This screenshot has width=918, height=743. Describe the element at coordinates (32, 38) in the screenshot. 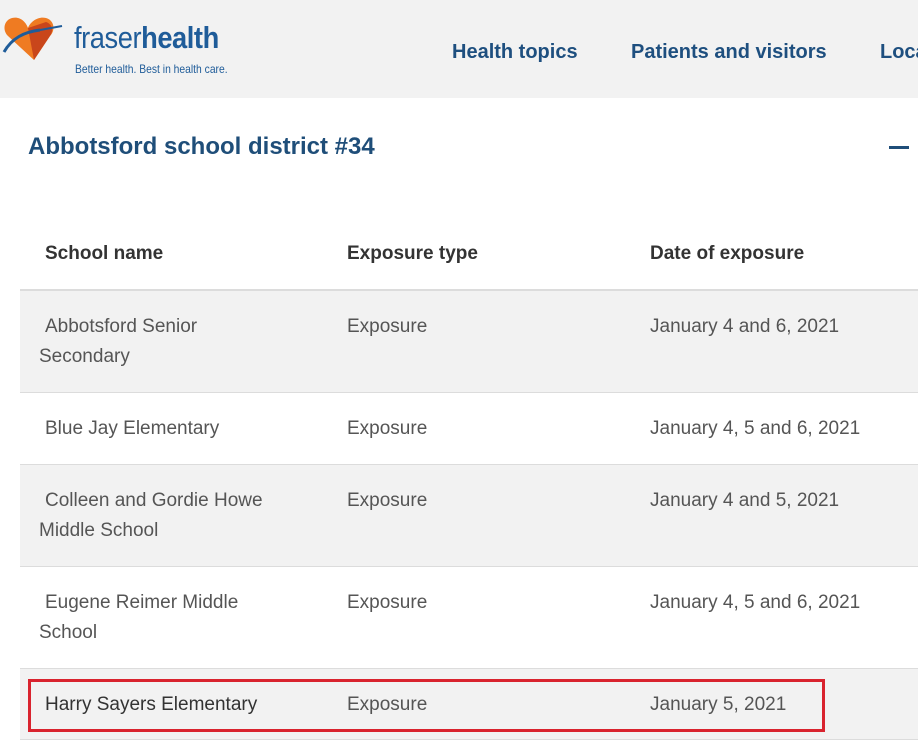

I see `heart-logo-icon` at that location.